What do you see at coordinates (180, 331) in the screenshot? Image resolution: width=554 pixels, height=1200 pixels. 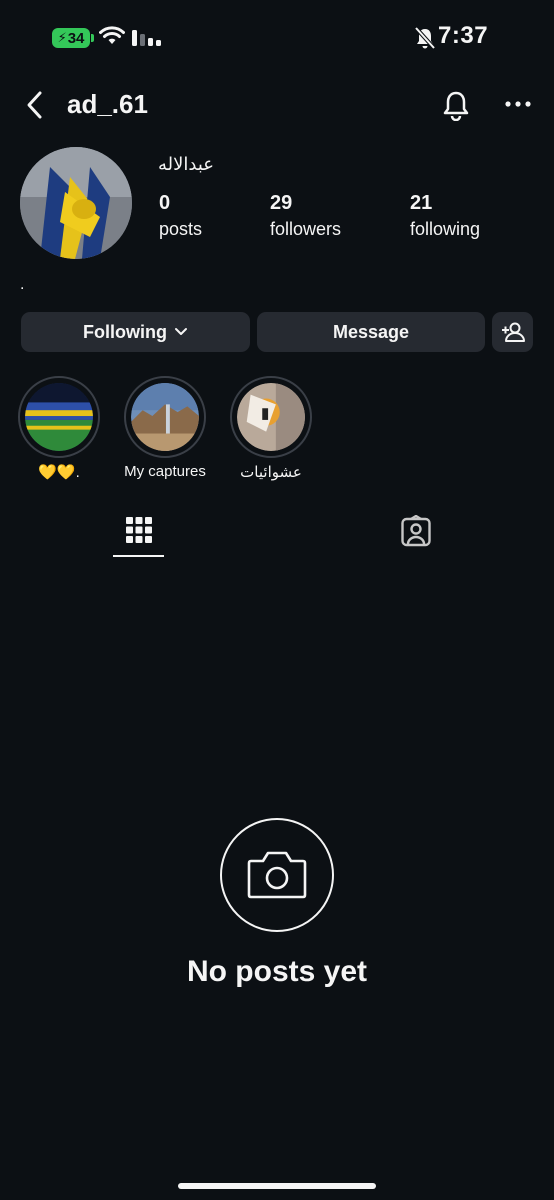 I see `chevron-down-icon` at bounding box center [180, 331].